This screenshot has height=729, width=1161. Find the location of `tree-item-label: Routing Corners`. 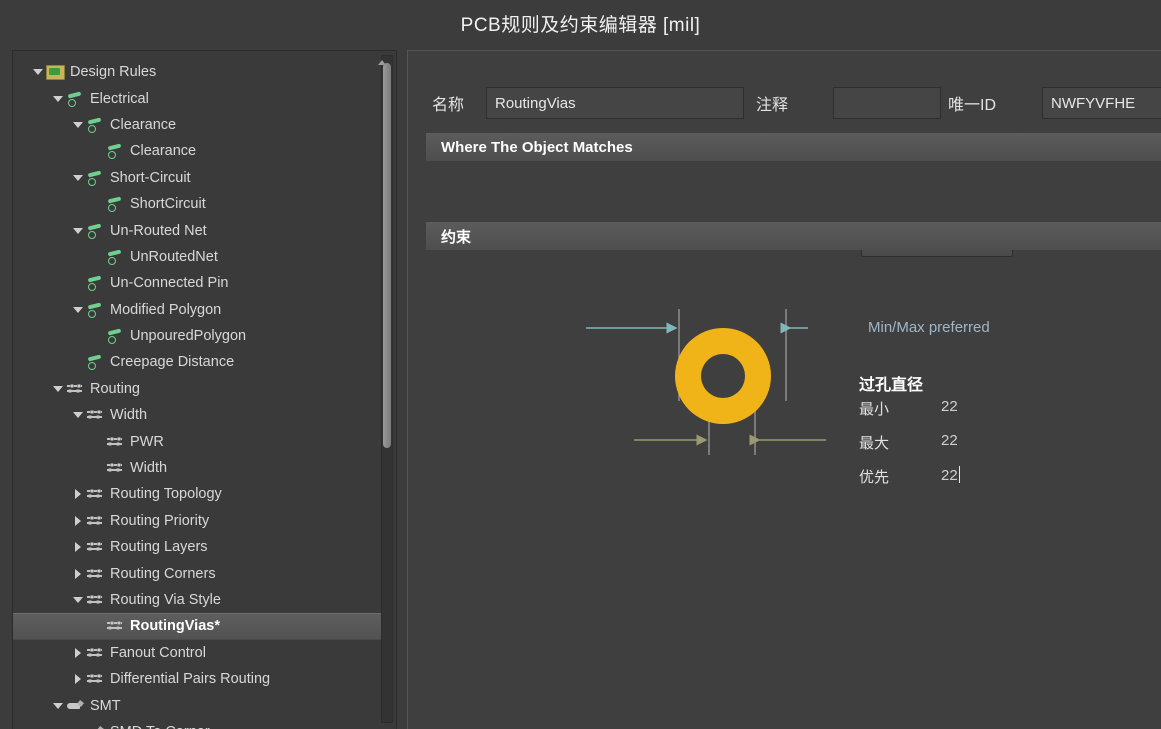

tree-item-label: Routing Corners is located at coordinates (163, 573).